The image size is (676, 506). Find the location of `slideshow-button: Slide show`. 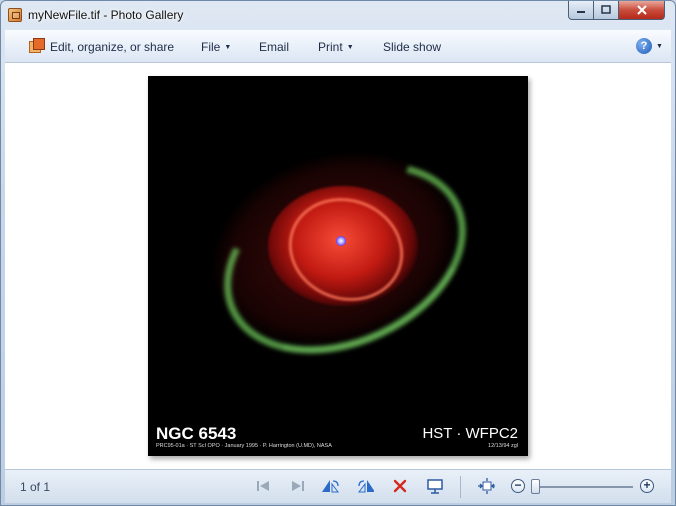

slideshow-button: Slide show is located at coordinates (412, 47).